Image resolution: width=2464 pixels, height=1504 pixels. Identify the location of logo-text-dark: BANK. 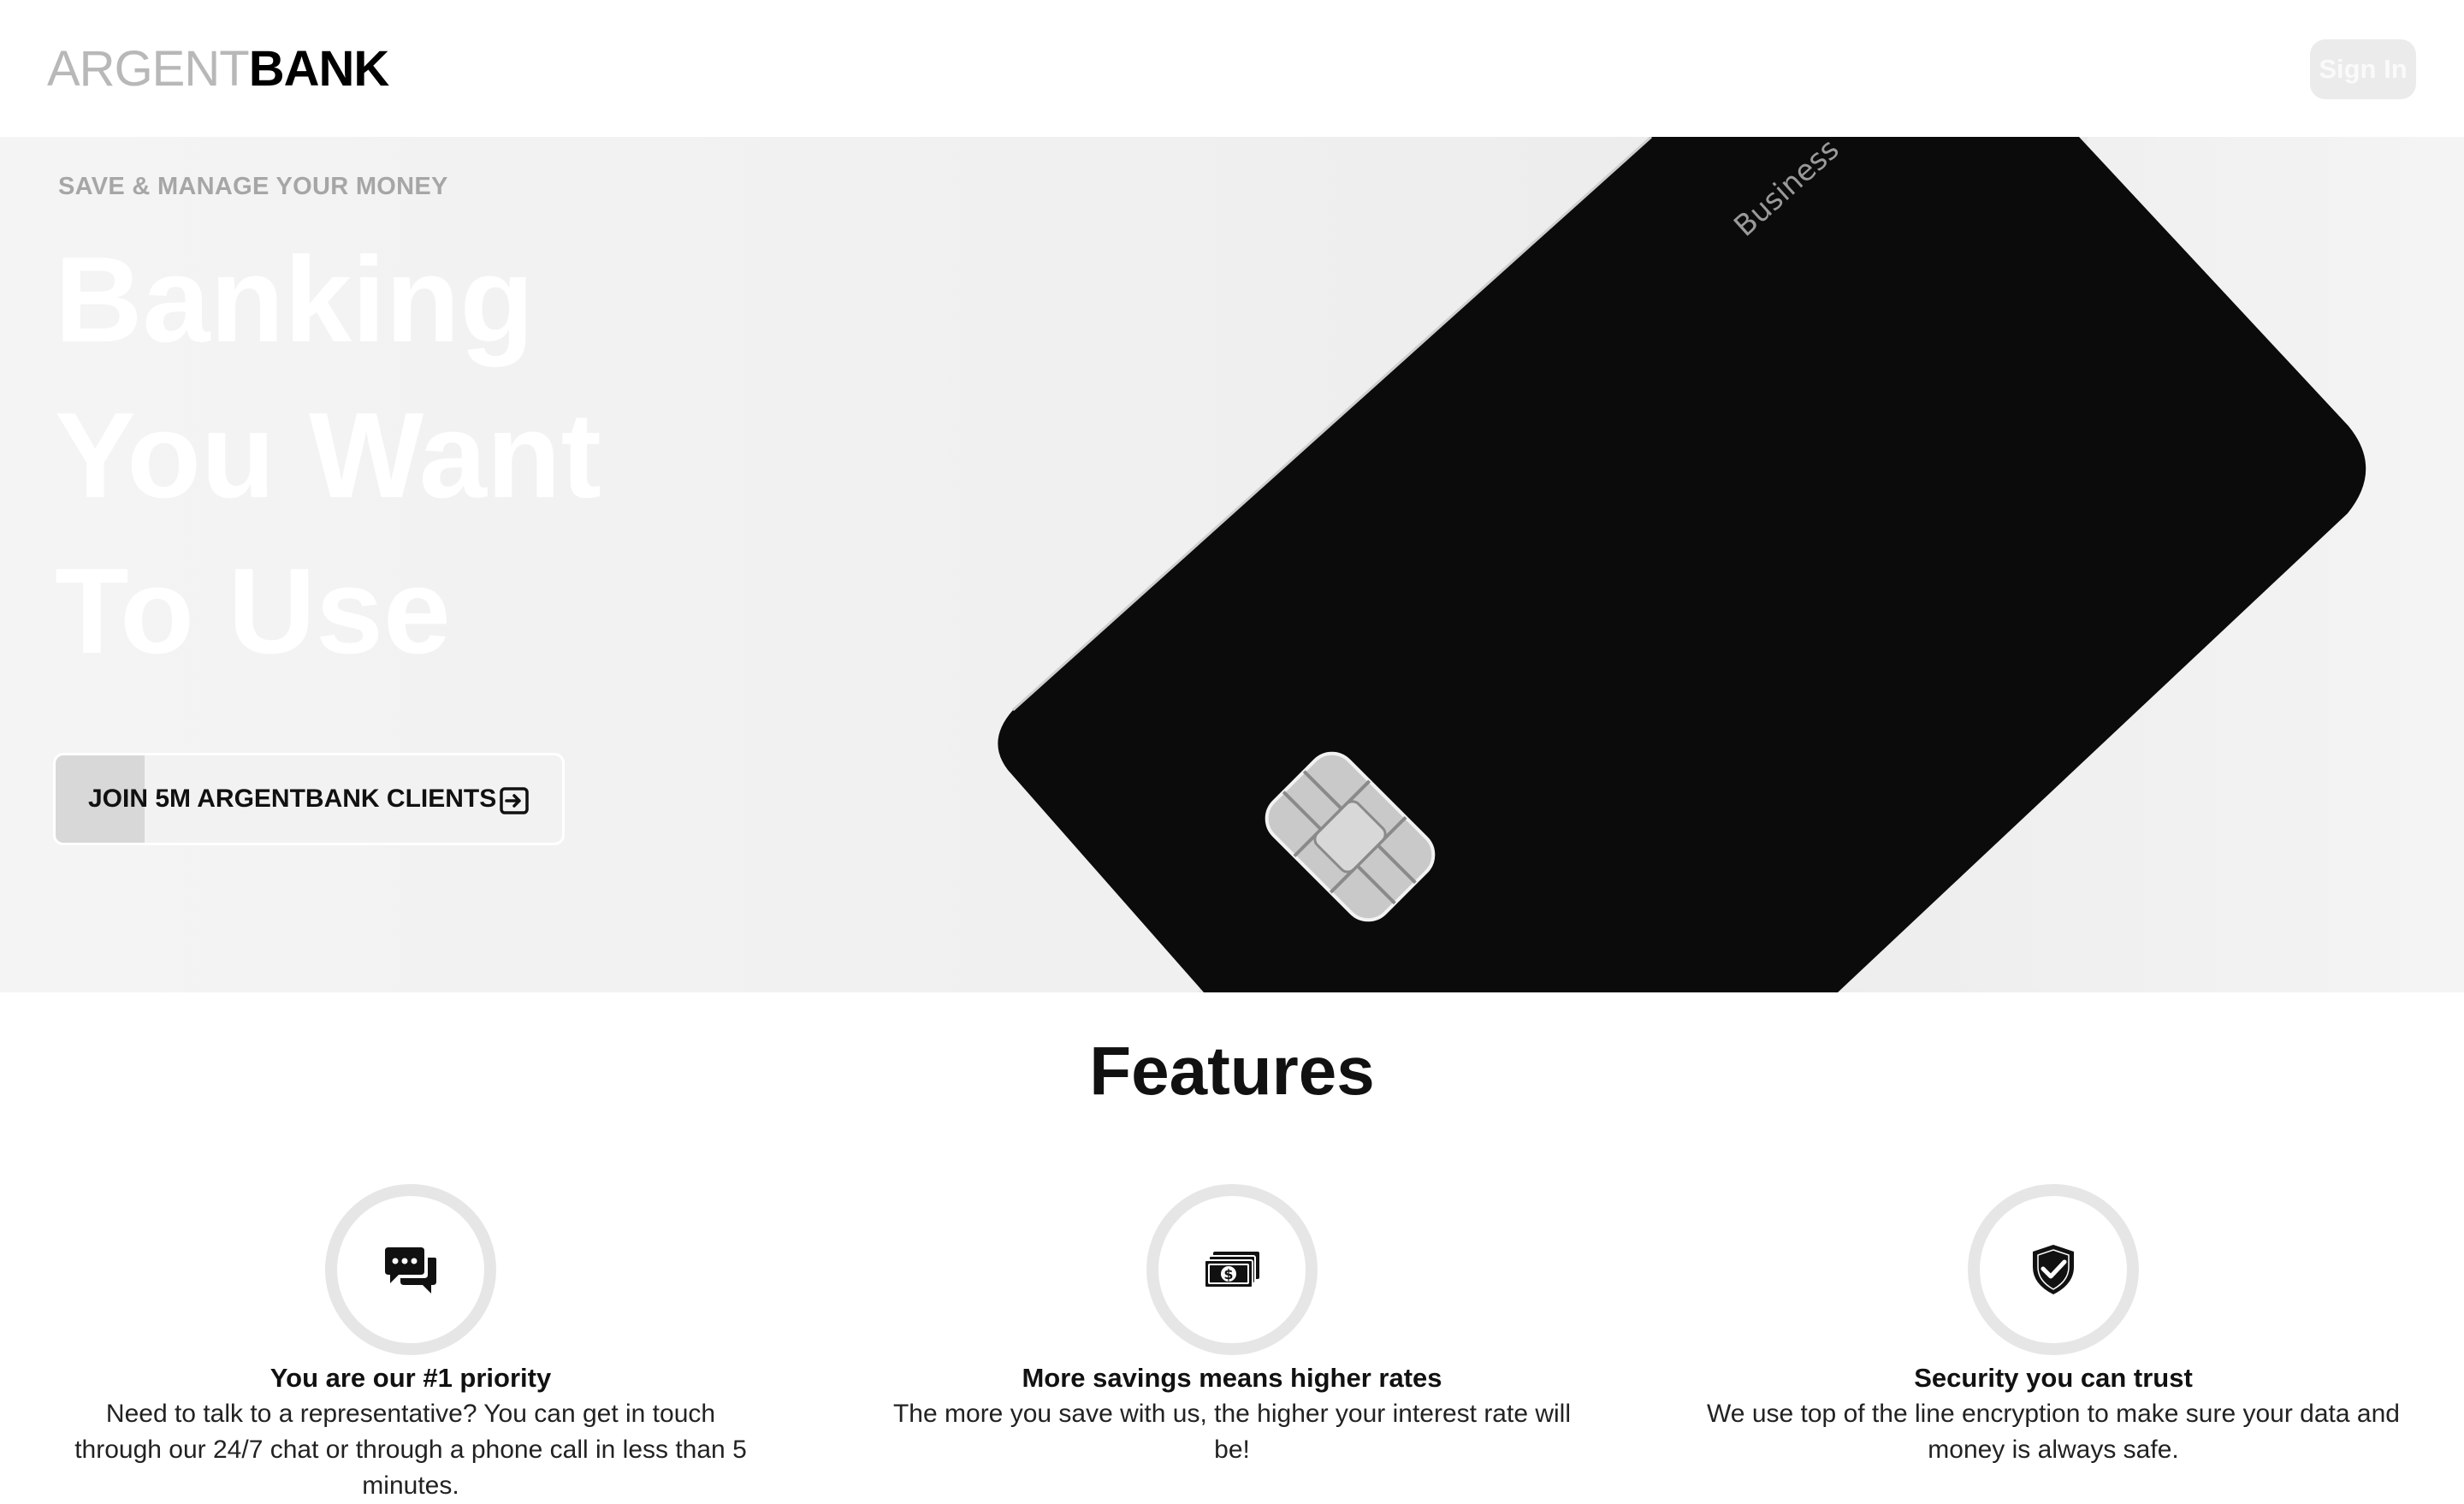
(319, 69).